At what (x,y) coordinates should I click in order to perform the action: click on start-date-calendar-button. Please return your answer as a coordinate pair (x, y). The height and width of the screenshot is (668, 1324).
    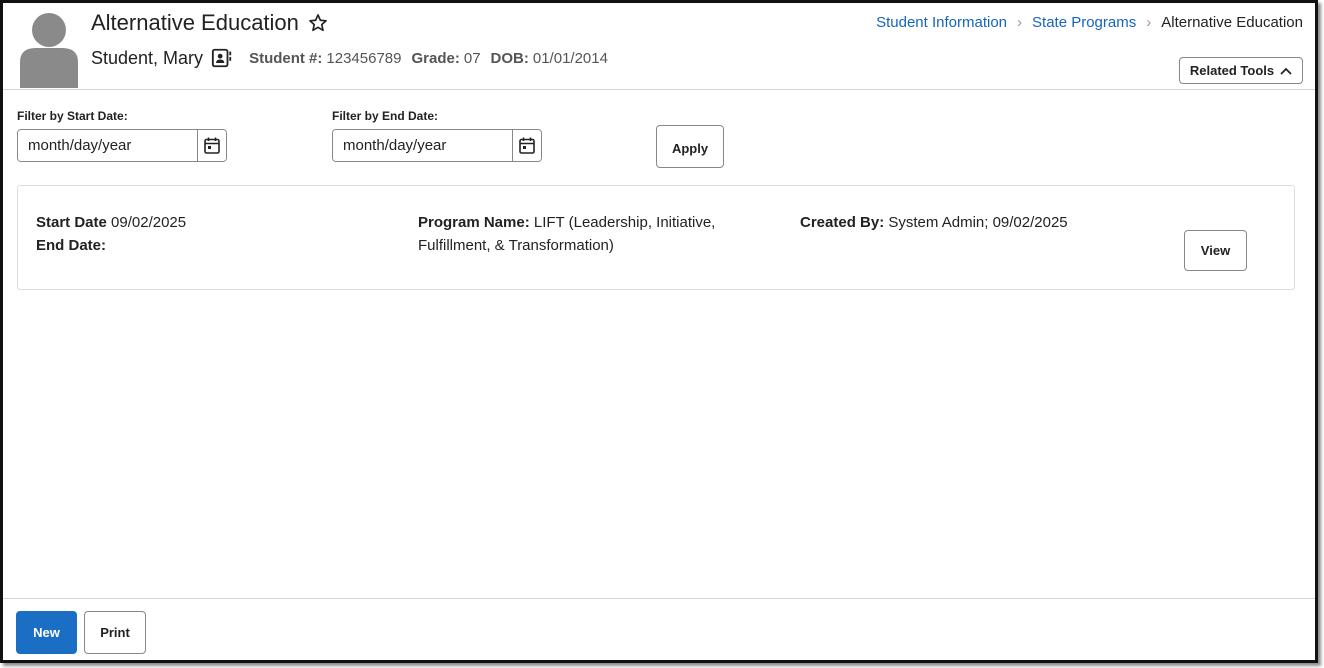
    Looking at the image, I should click on (211, 145).